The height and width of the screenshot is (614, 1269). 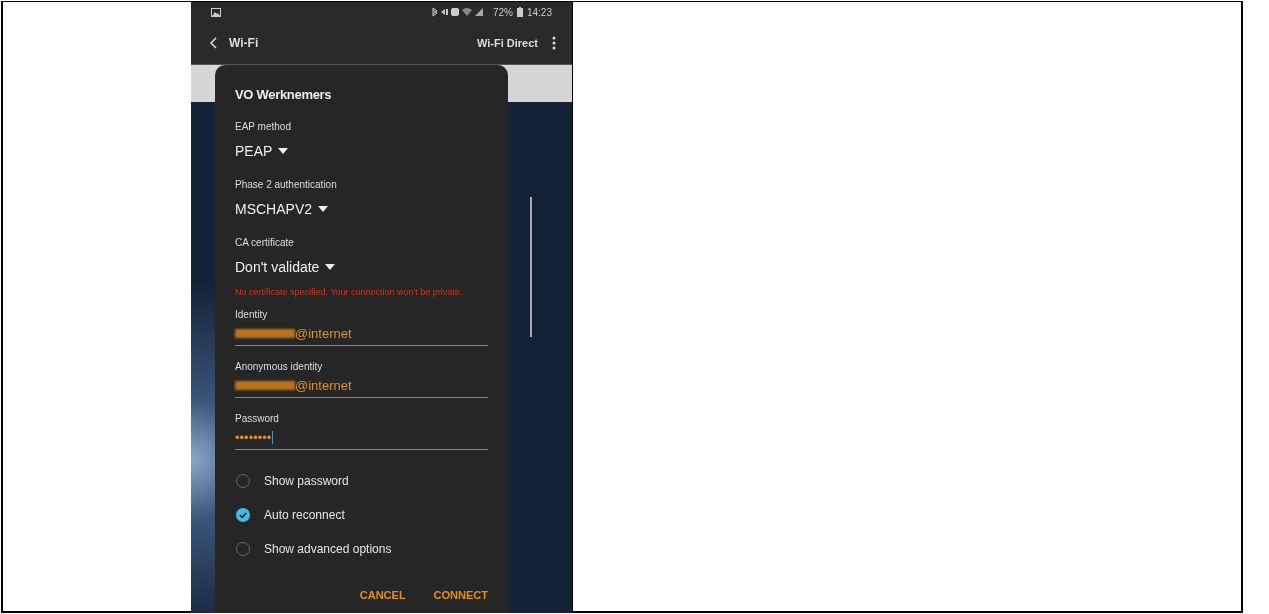 What do you see at coordinates (519, 12) in the screenshot?
I see `battery-icon` at bounding box center [519, 12].